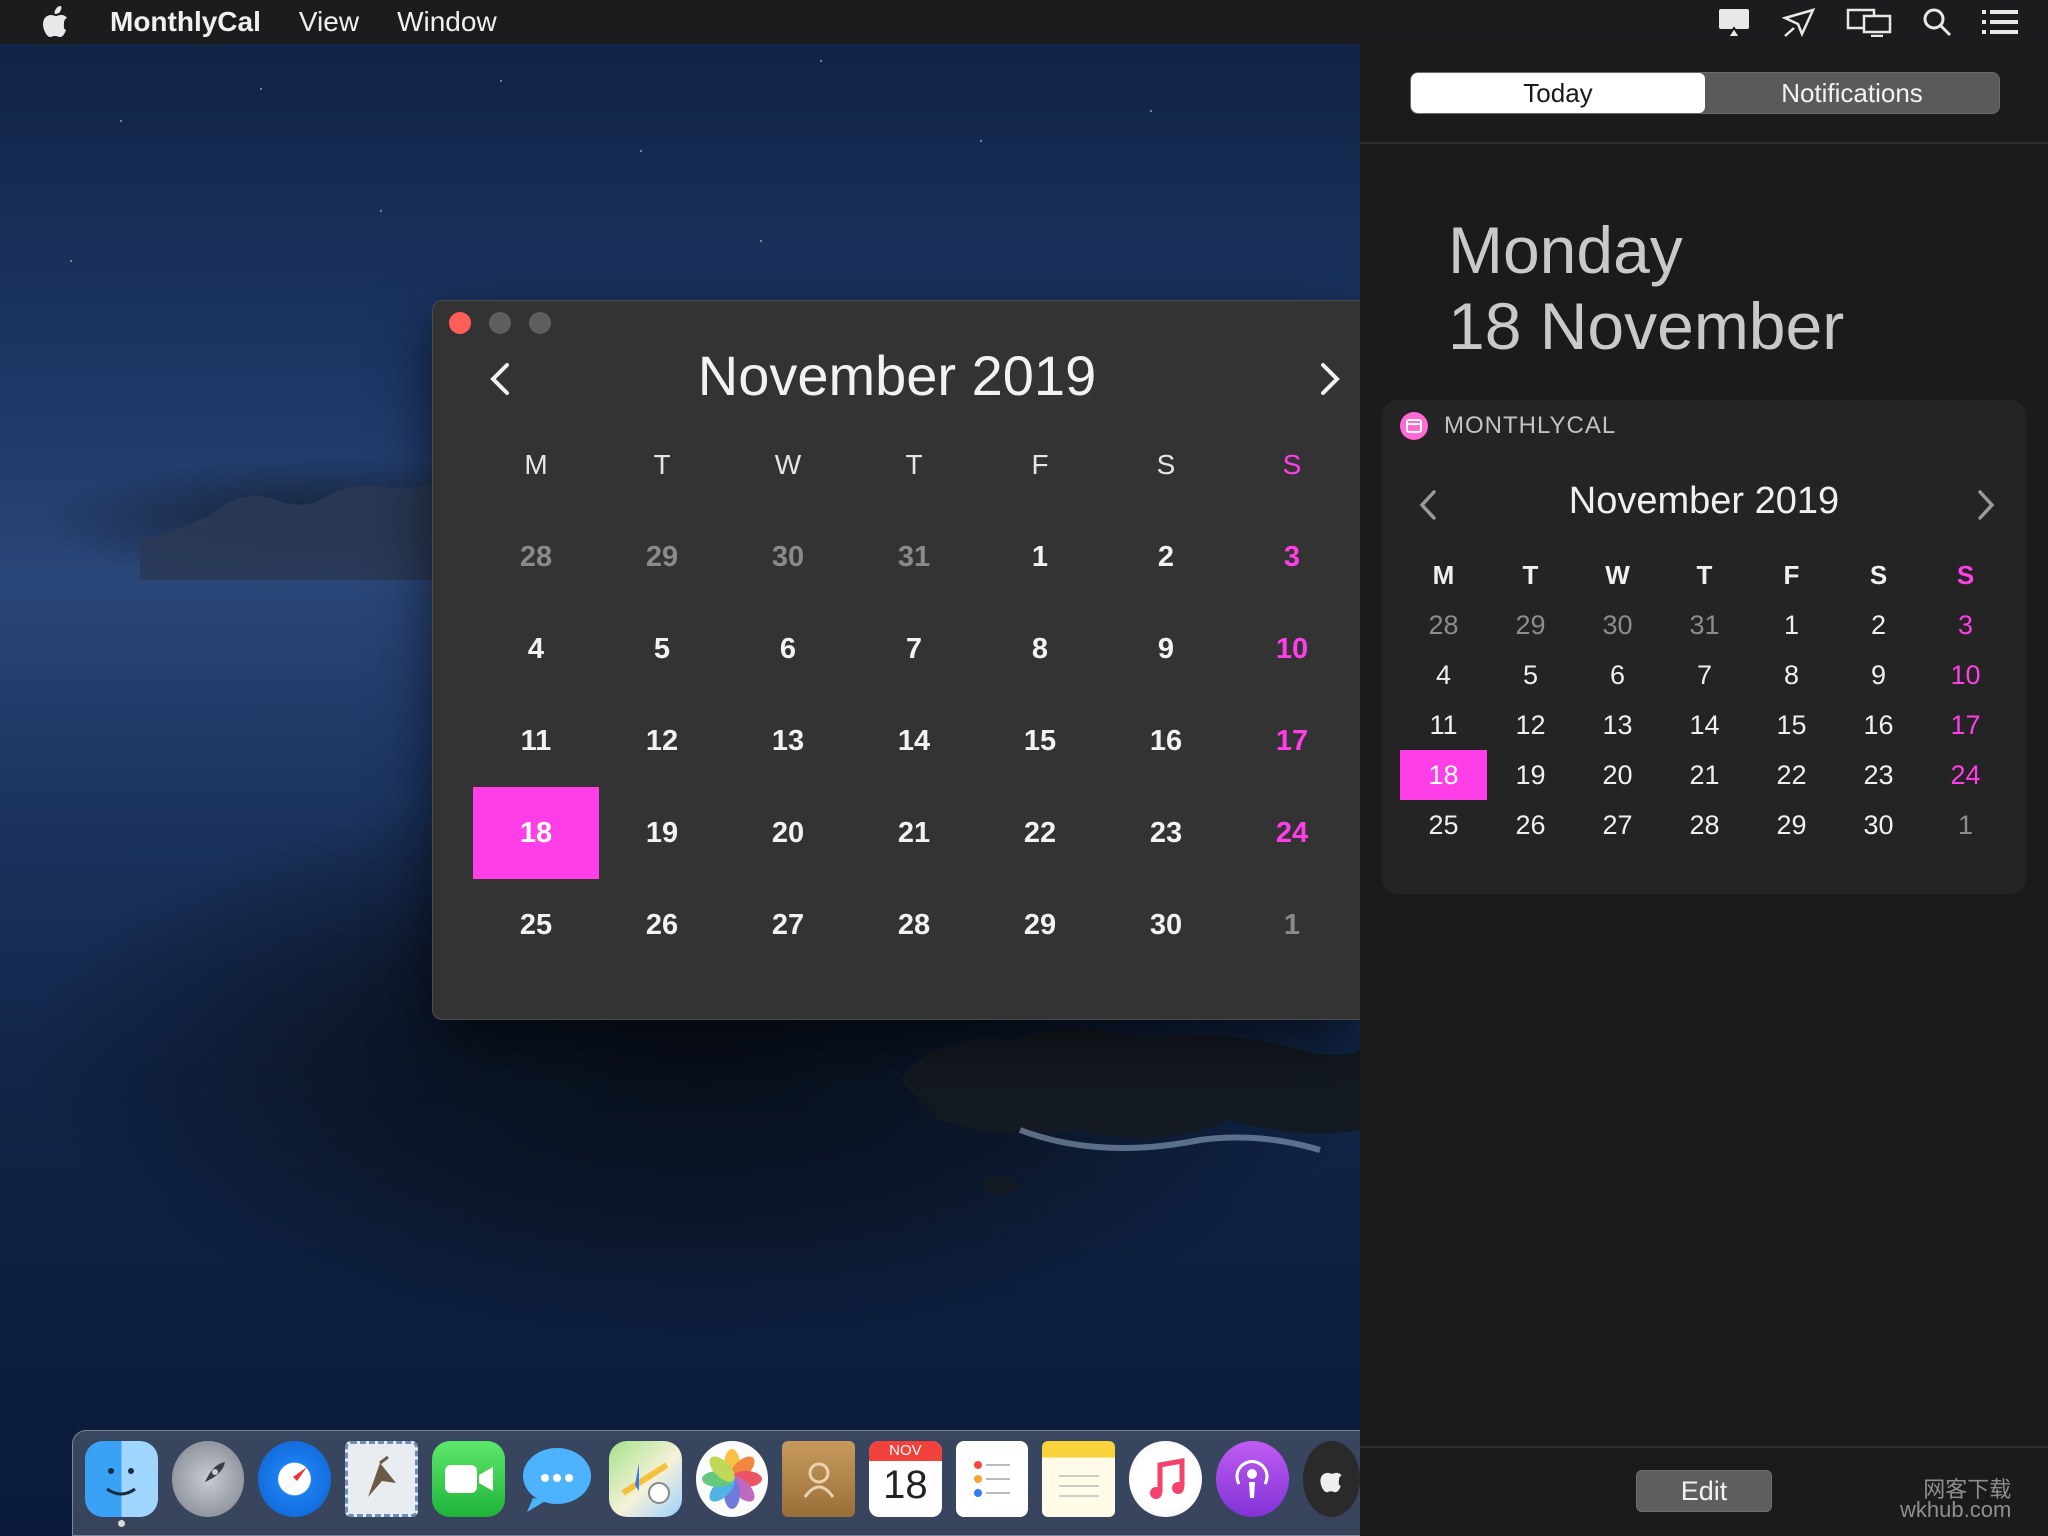 This screenshot has width=2048, height=1536. I want to click on edit-button: Edit, so click(1704, 1491).